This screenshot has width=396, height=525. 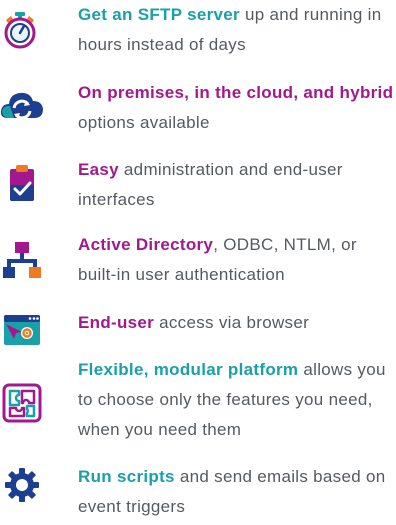 I want to click on feature-highlight: Easy, so click(x=98, y=169).